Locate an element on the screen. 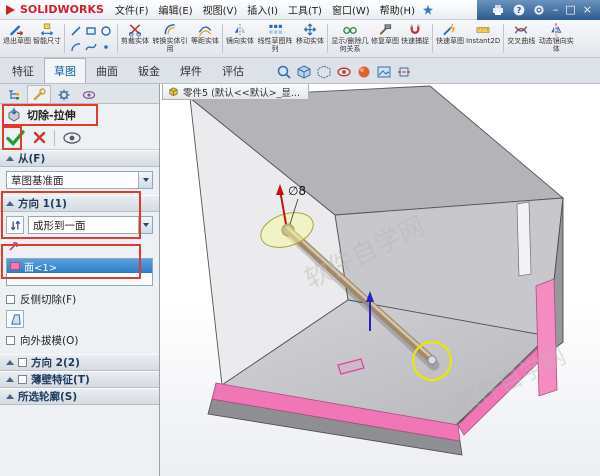 Image resolution: width=600 pixels, height=476 pixels. toolbar-dynamic-mirror: 动态镜向实体 is located at coordinates (556, 39).